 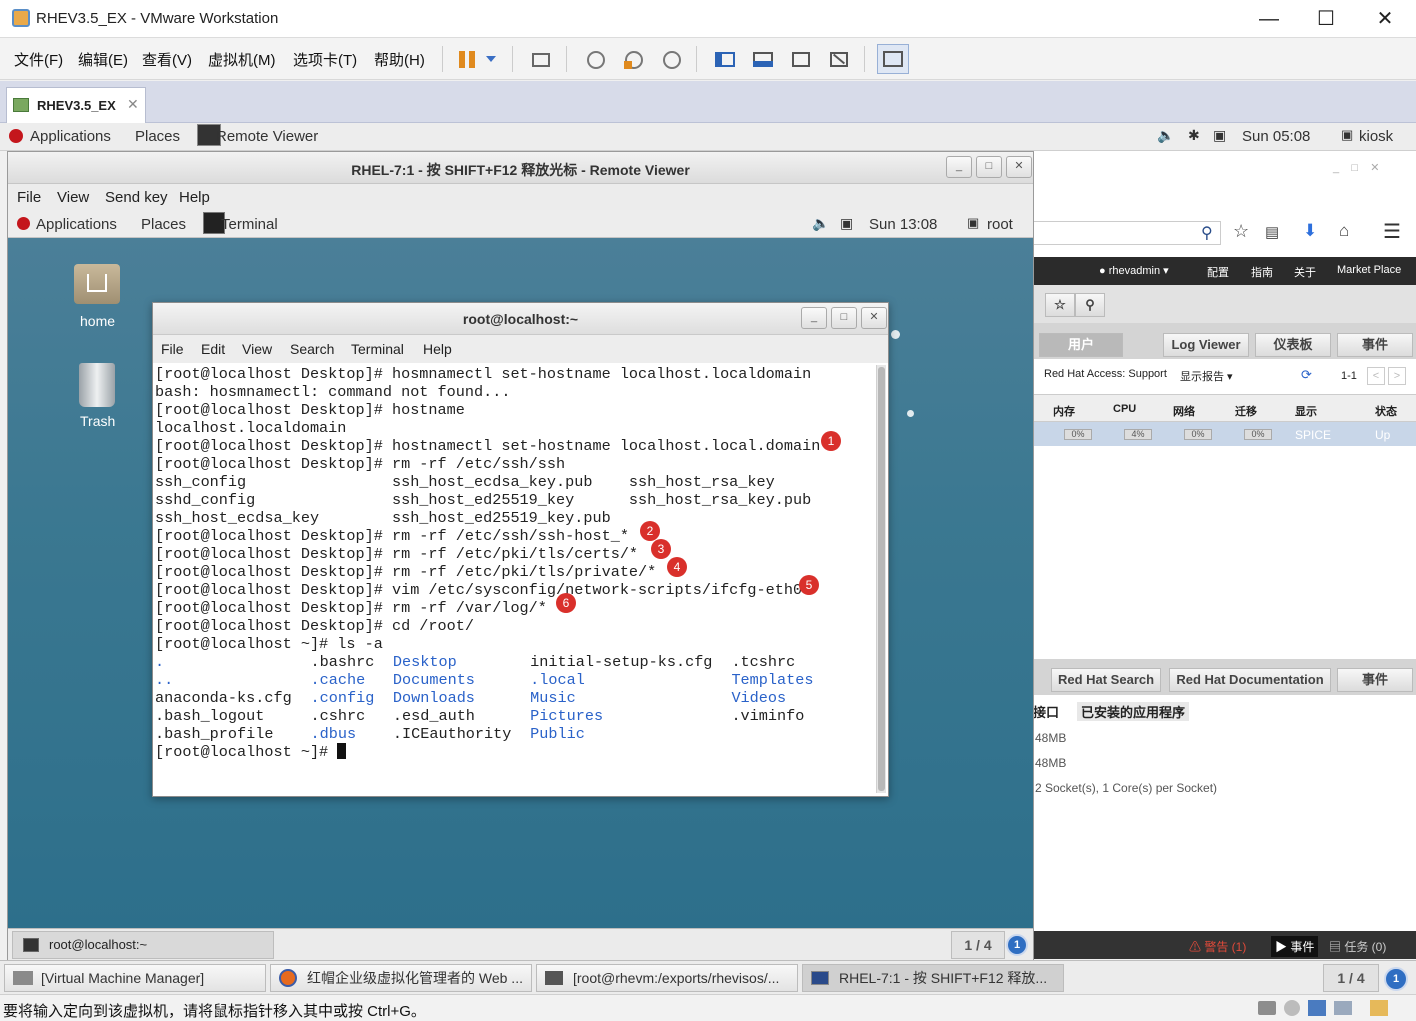 I want to click on message-log-icon, so click(x=1379, y=1008).